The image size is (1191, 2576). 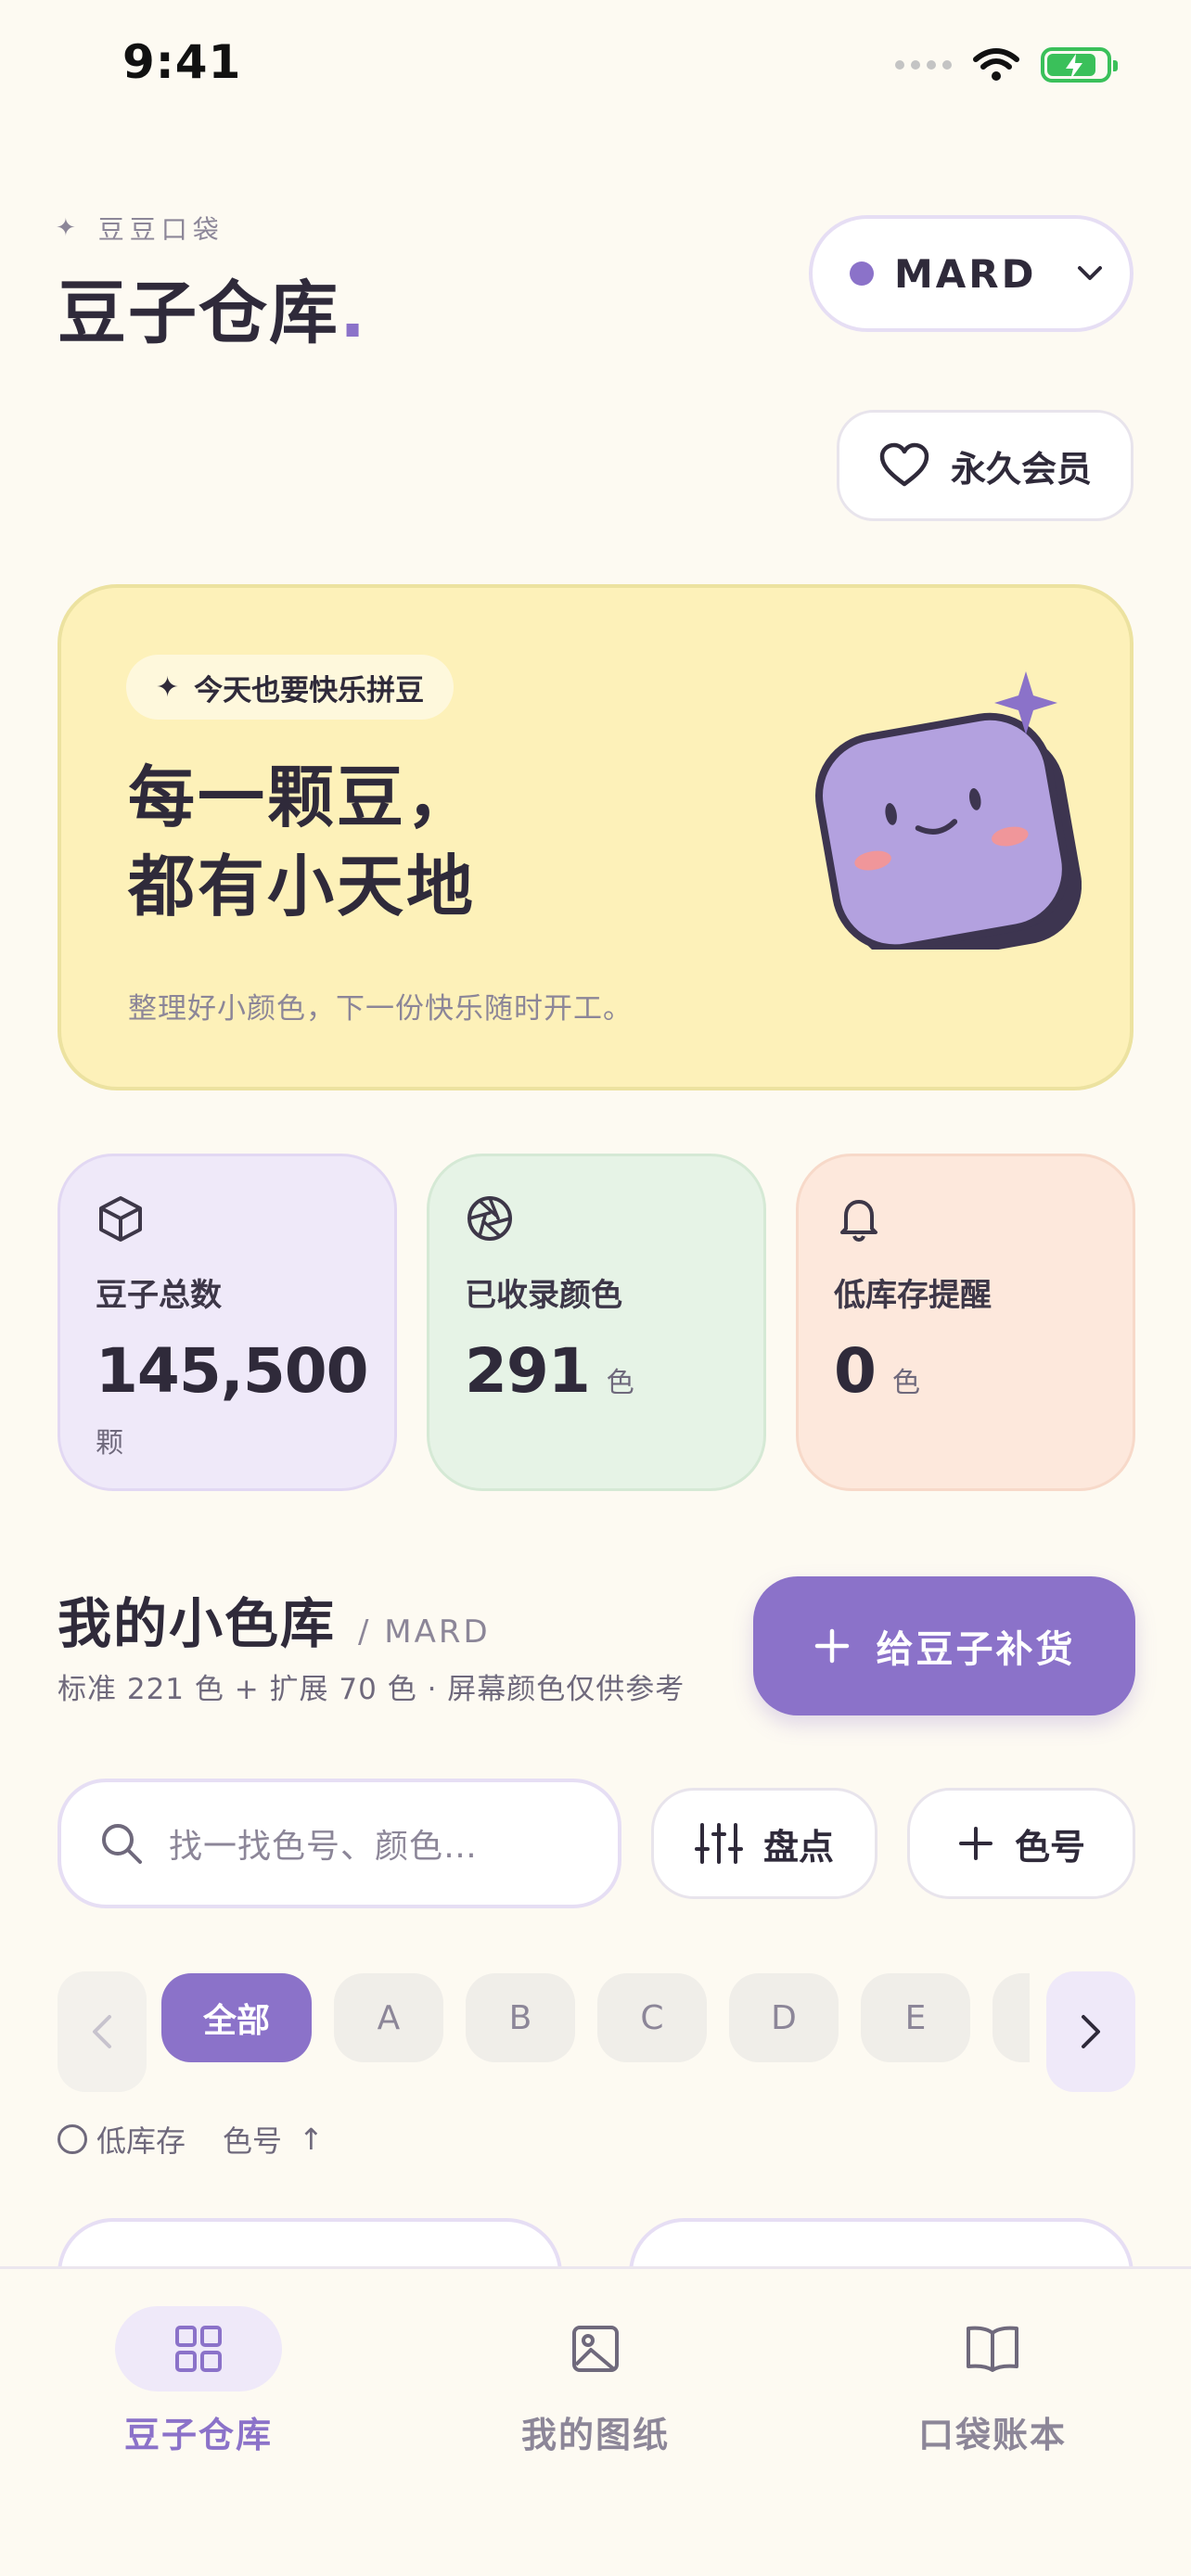 What do you see at coordinates (489, 1218) in the screenshot?
I see `aperture-icon` at bounding box center [489, 1218].